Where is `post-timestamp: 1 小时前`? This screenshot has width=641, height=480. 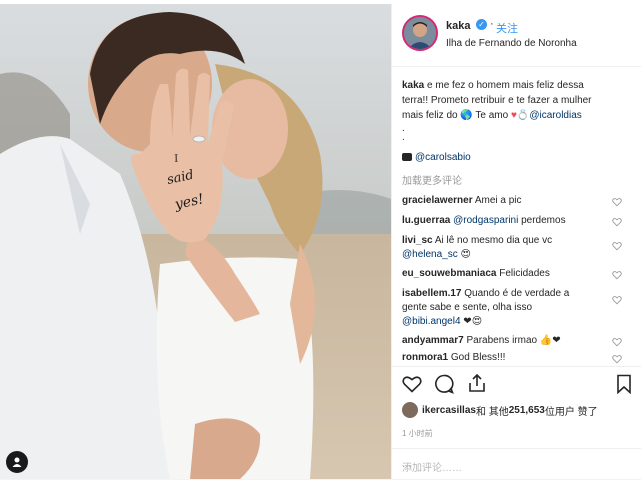
post-timestamp: 1 小时前 is located at coordinates (417, 433).